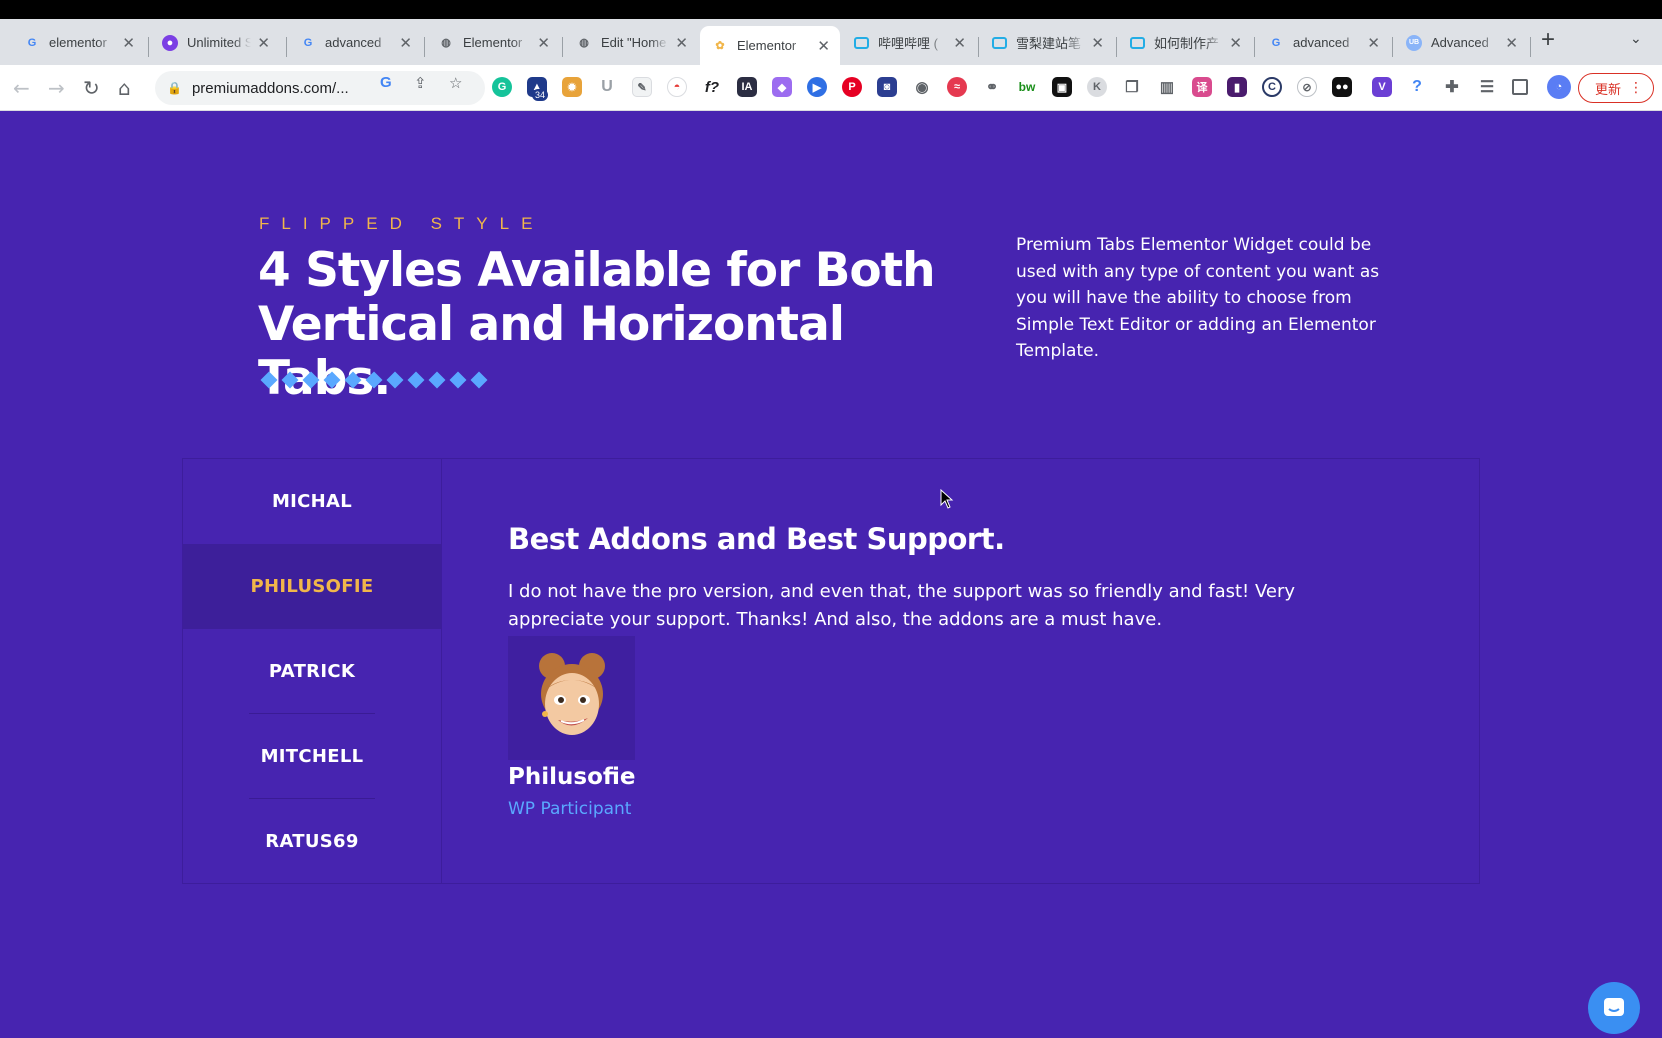  What do you see at coordinates (570, 809) in the screenshot?
I see `reviewer-role: WP Participant` at bounding box center [570, 809].